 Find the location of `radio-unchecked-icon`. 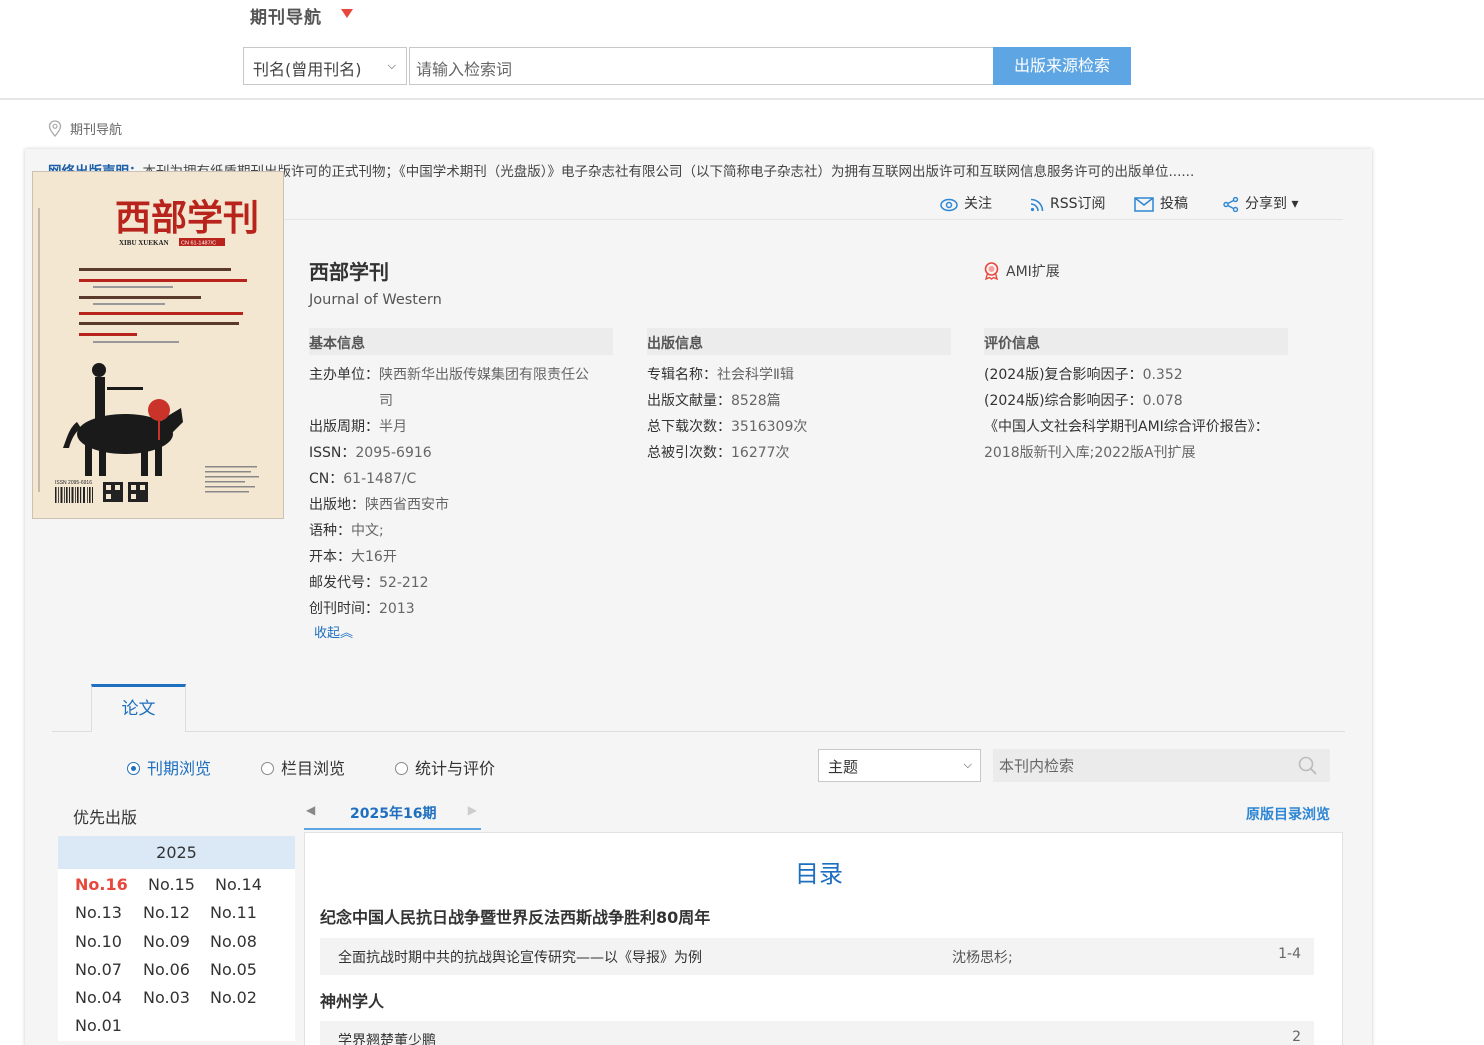

radio-unchecked-icon is located at coordinates (401, 768).